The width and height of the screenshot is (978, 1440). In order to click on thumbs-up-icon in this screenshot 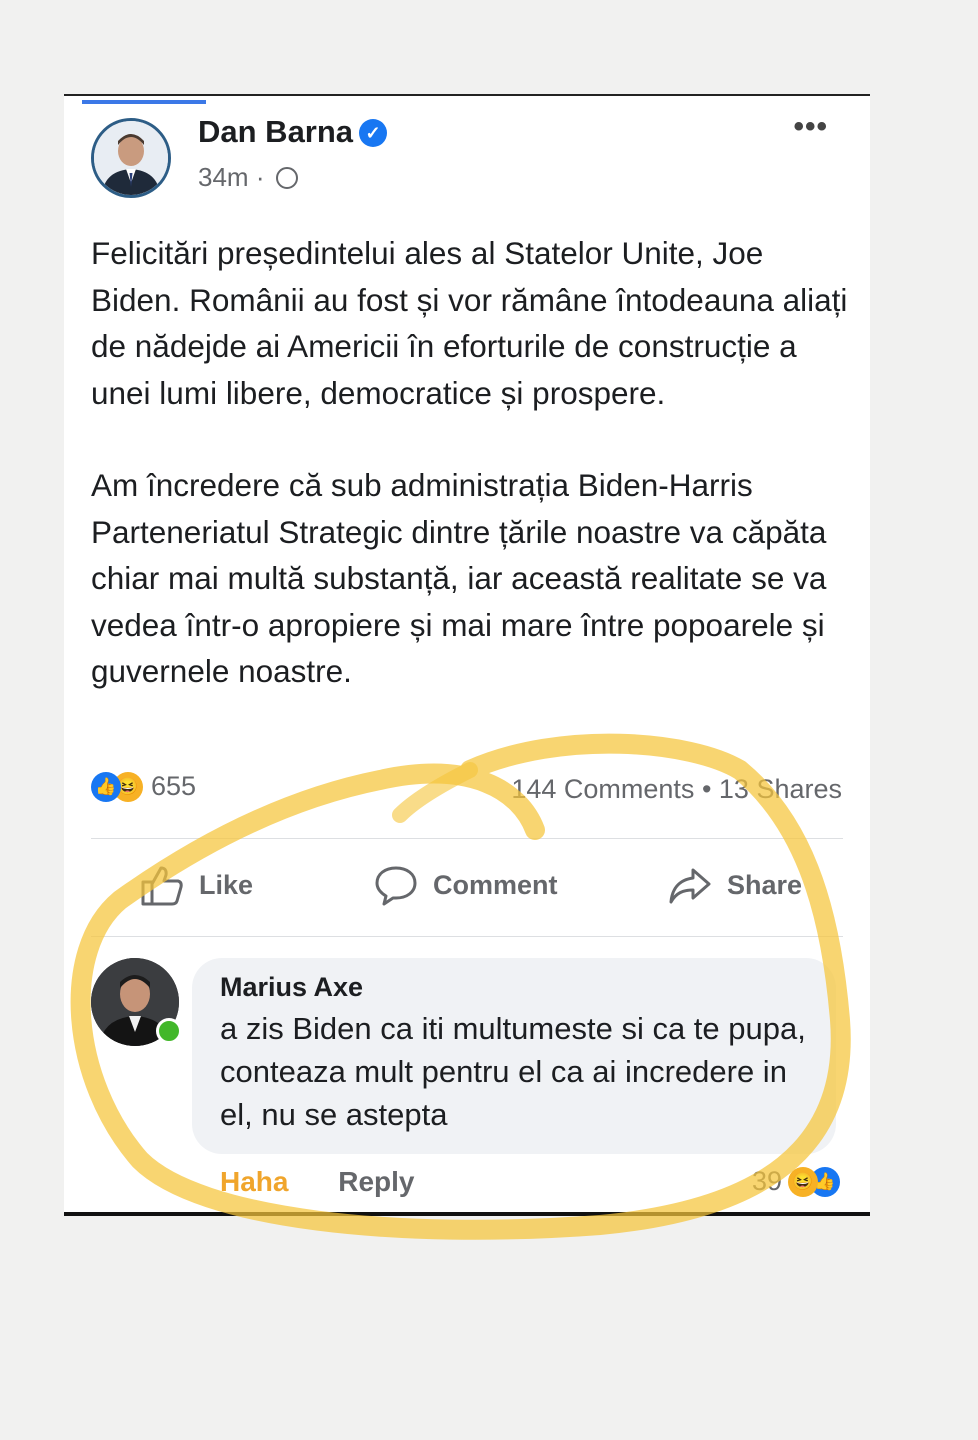, I will do `click(162, 886)`.